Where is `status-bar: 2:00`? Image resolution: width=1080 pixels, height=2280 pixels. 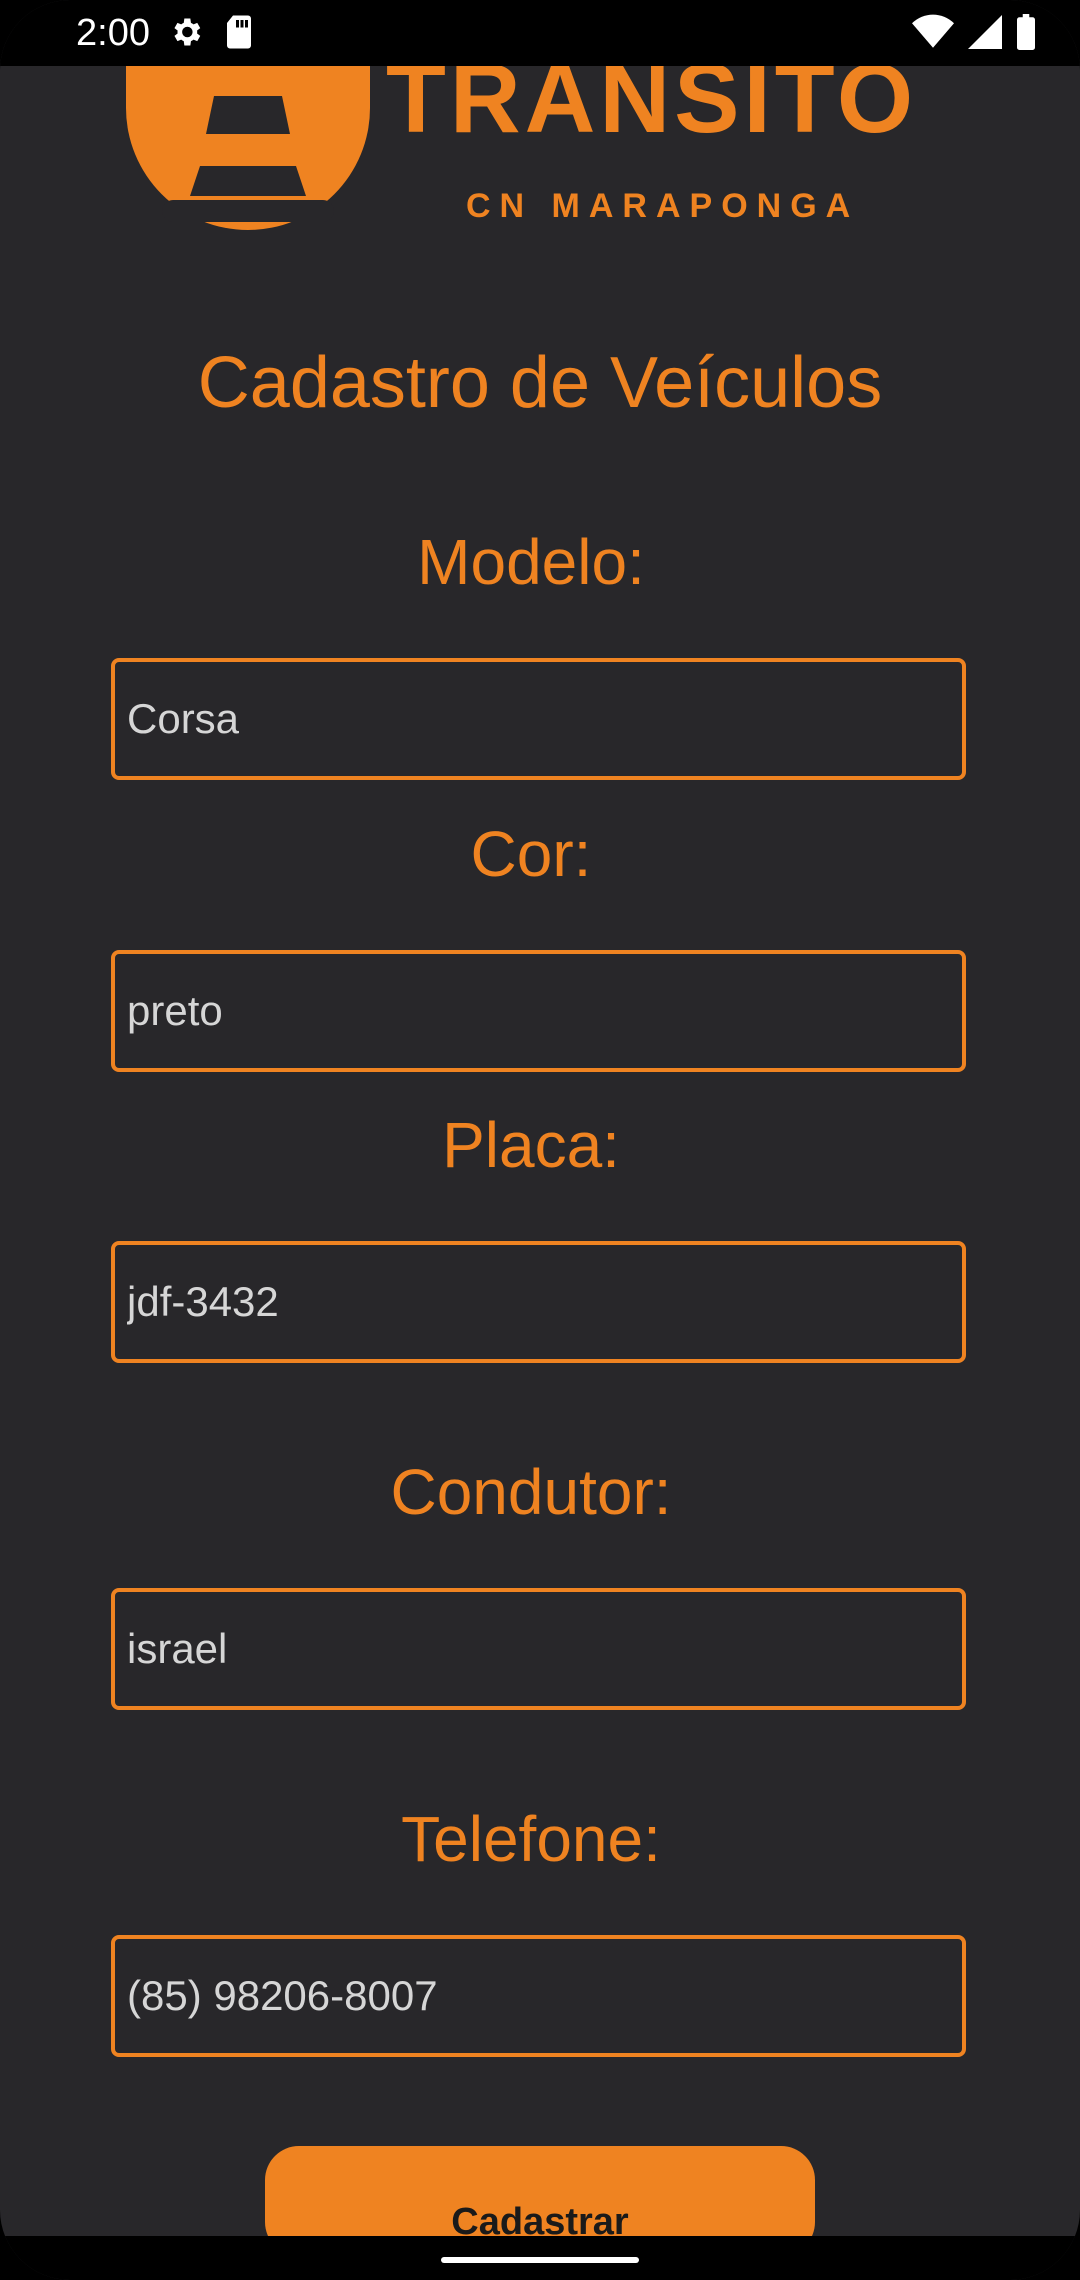
status-bar: 2:00 is located at coordinates (540, 33).